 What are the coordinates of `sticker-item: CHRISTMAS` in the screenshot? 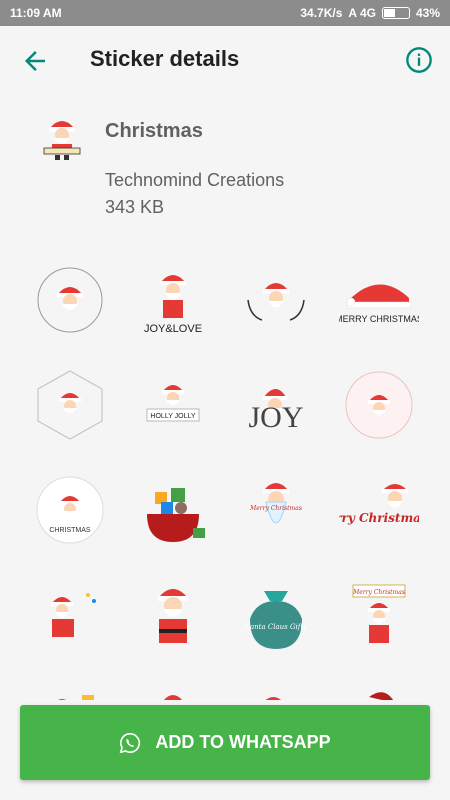 It's located at (70, 510).